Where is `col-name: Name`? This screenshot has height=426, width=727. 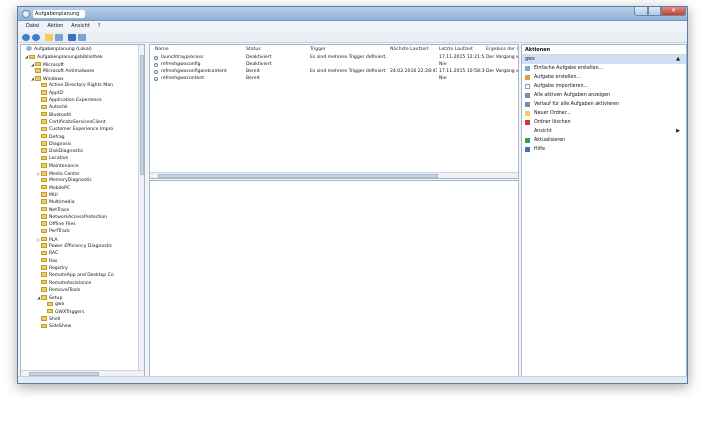
col-name: Name is located at coordinates (195, 49).